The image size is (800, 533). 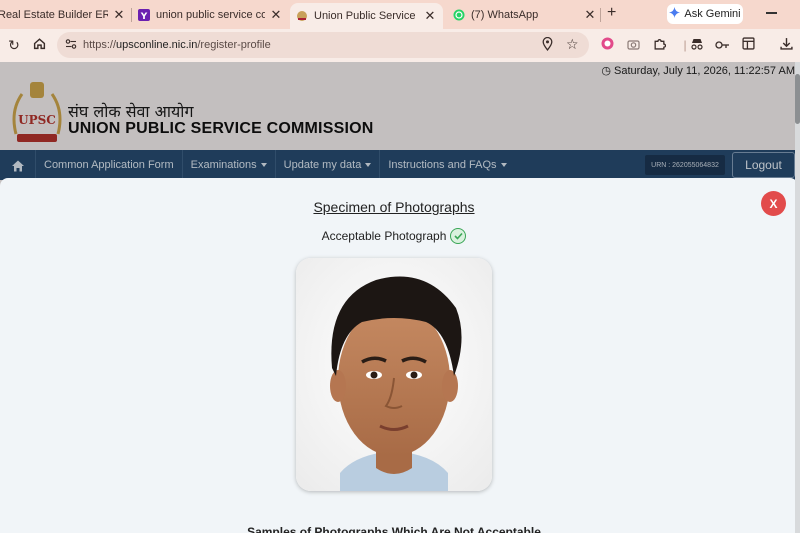 I want to click on scrollbar-thumb, so click(x=797, y=99).